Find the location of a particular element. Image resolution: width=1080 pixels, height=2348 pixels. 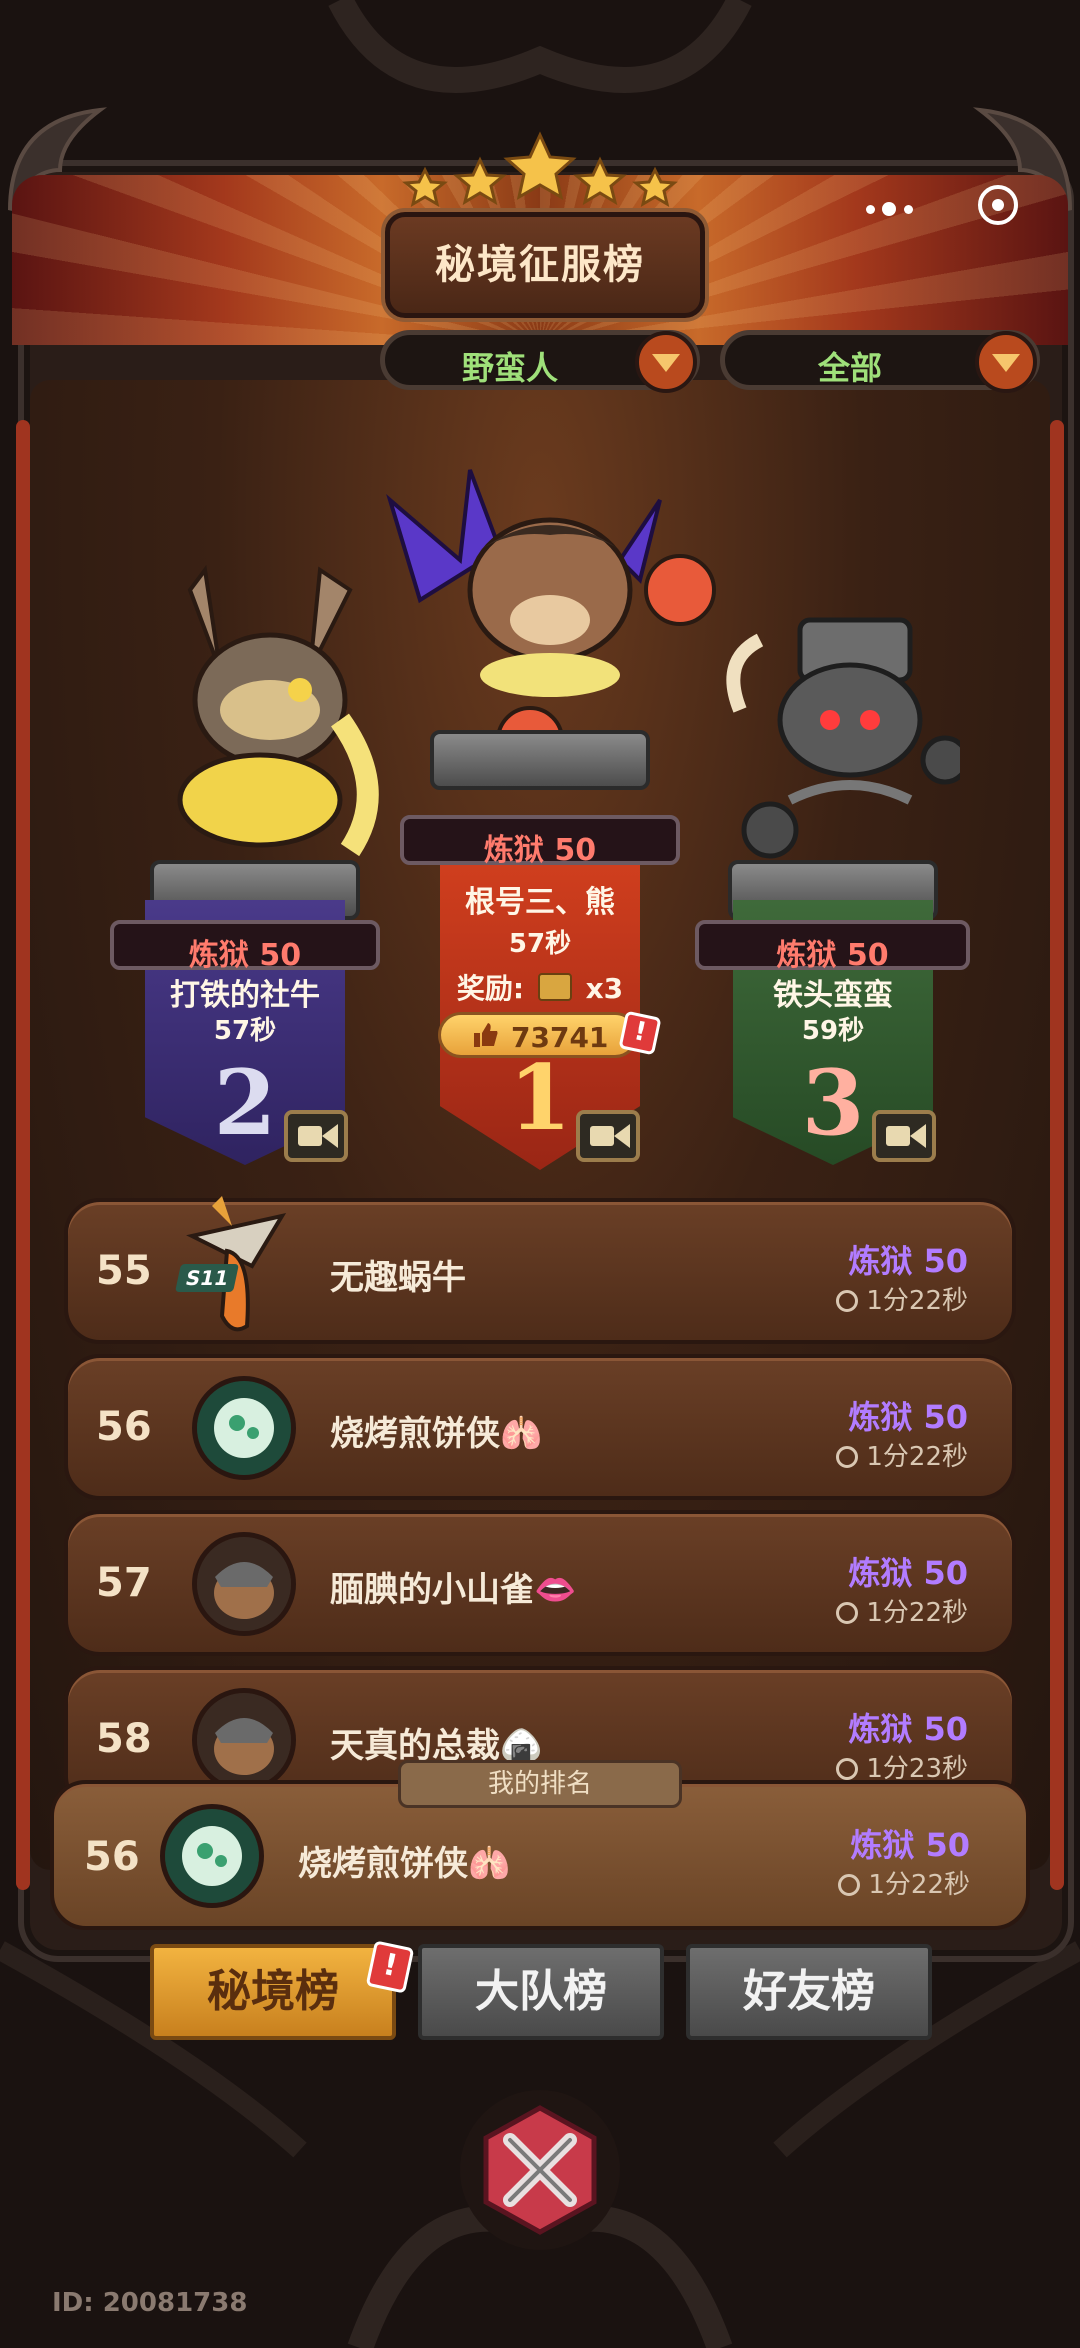

five-stars-icon is located at coordinates (540, 169).